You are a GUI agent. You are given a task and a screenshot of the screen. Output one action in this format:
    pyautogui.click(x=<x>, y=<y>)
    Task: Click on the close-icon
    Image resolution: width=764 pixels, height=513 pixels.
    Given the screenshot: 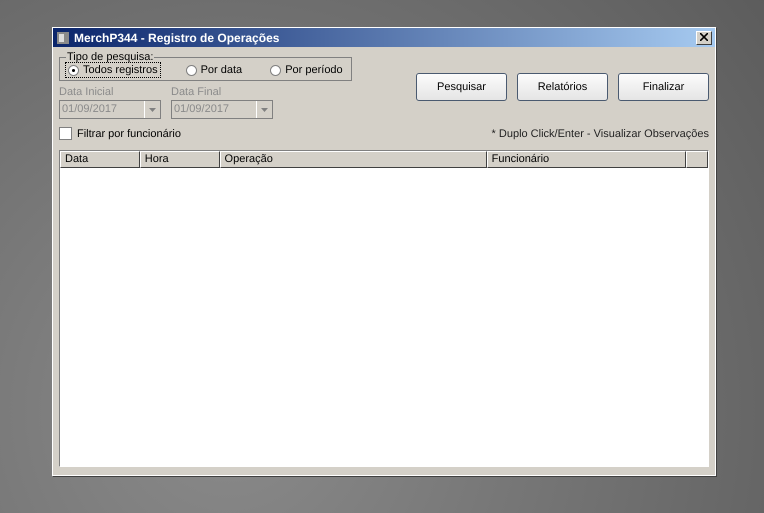 What is the action you would take?
    pyautogui.click(x=704, y=36)
    